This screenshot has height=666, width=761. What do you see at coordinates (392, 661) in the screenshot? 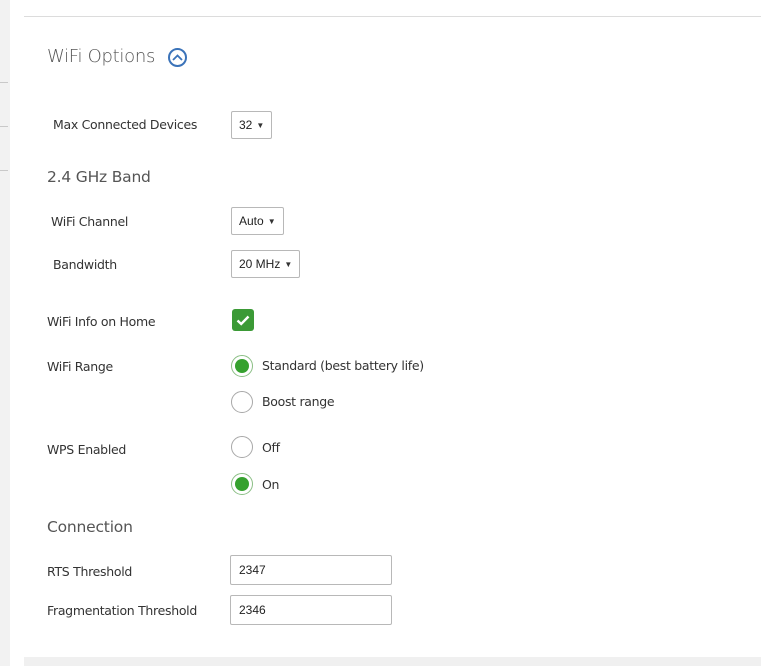
I see `bottom-divider` at bounding box center [392, 661].